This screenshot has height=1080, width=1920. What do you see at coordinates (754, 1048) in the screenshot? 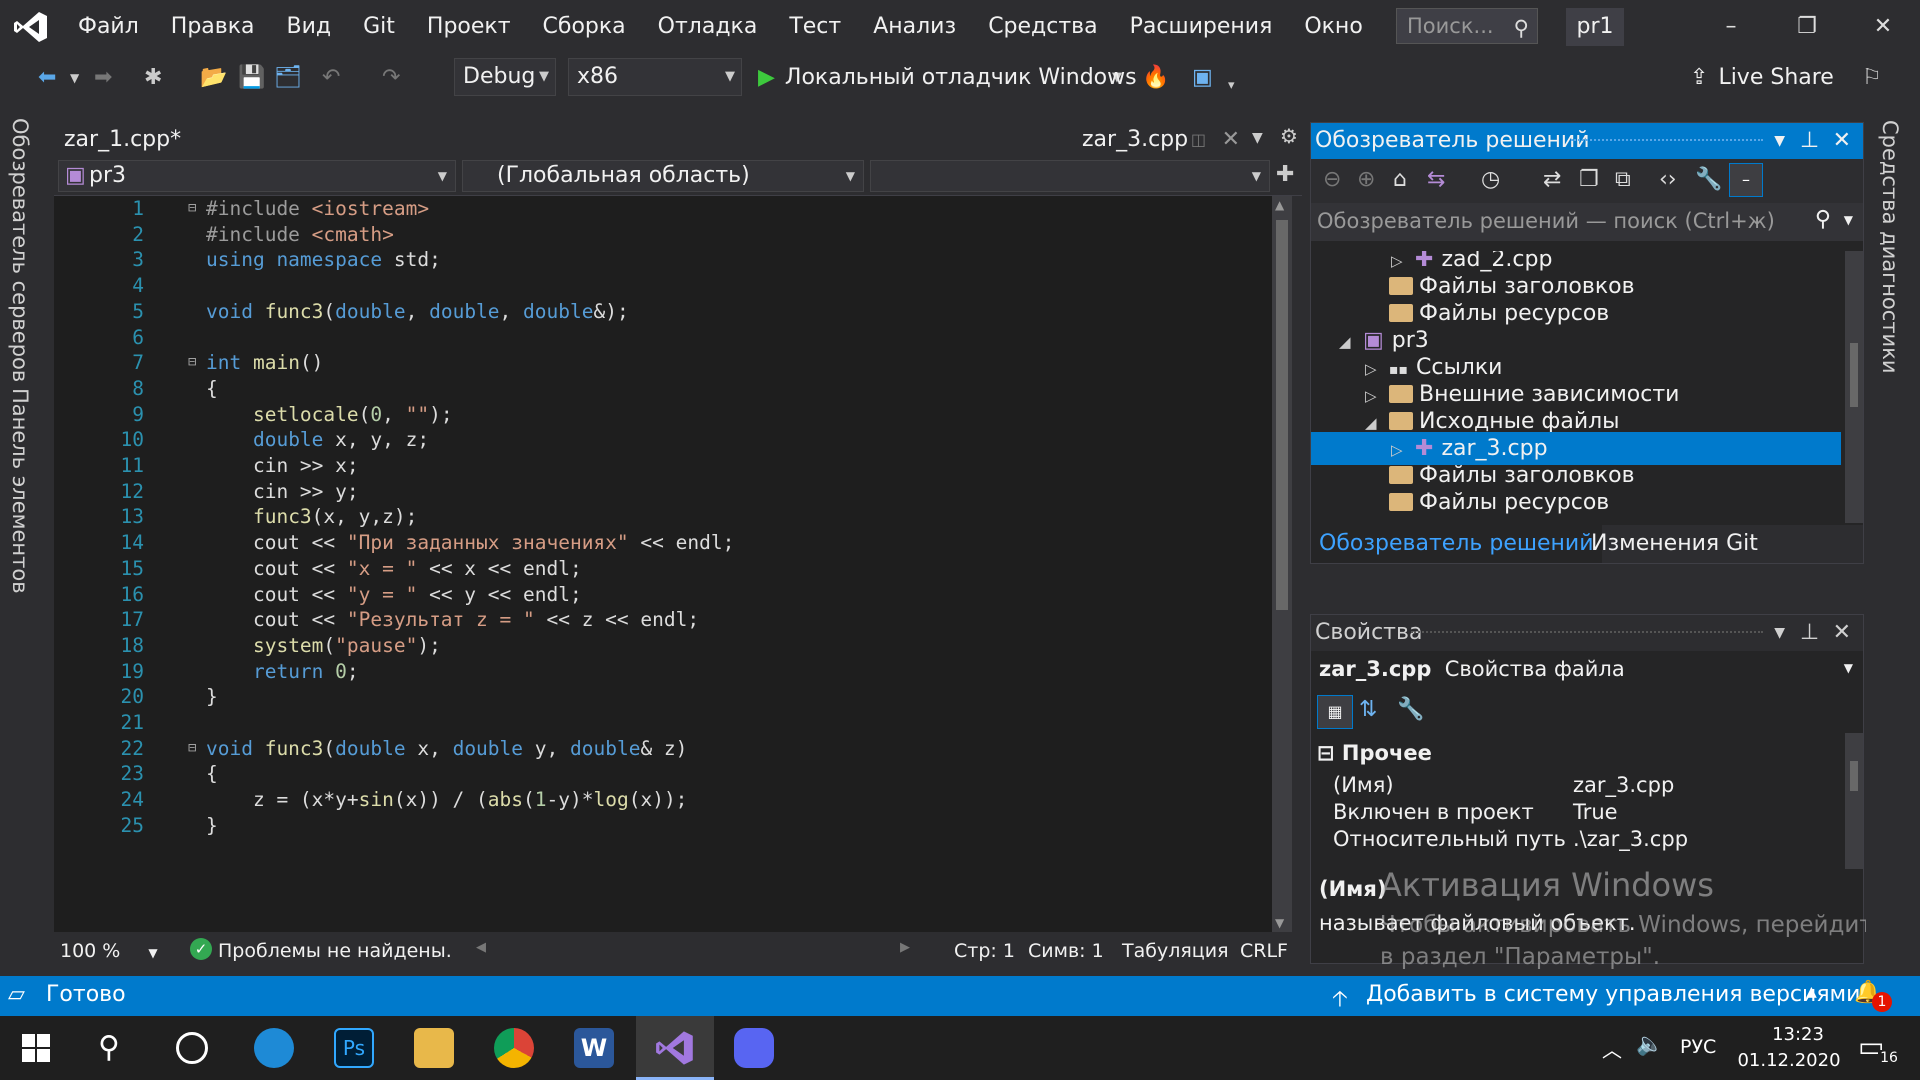
I see `discord-icon` at bounding box center [754, 1048].